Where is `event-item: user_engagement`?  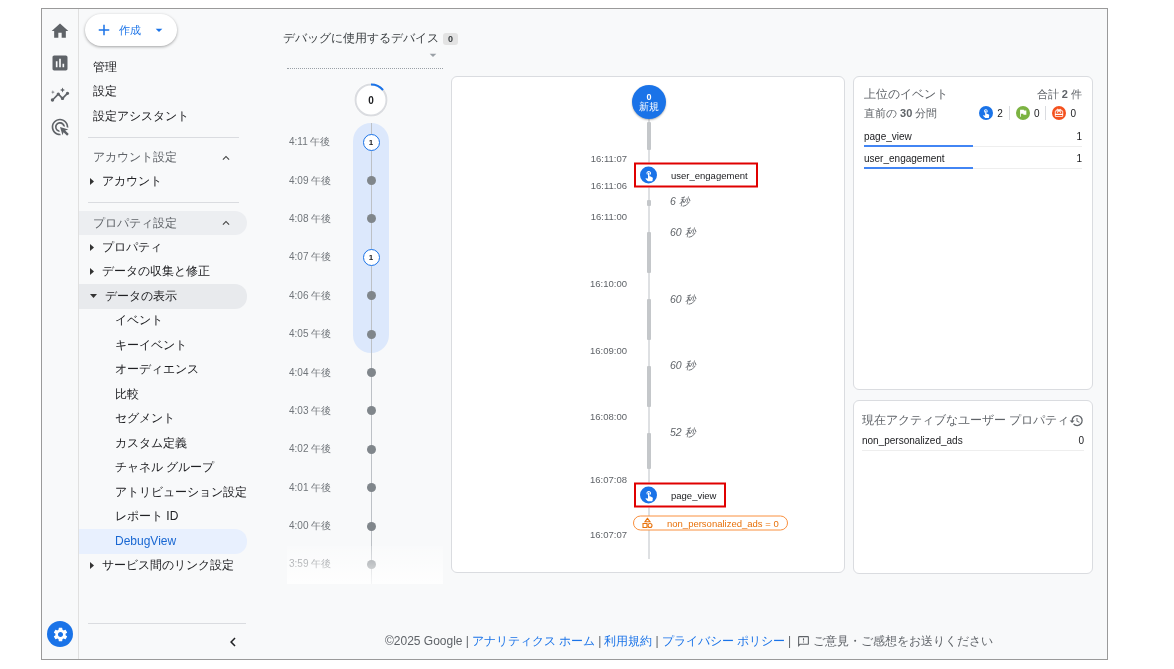 event-item: user_engagement is located at coordinates (696, 175).